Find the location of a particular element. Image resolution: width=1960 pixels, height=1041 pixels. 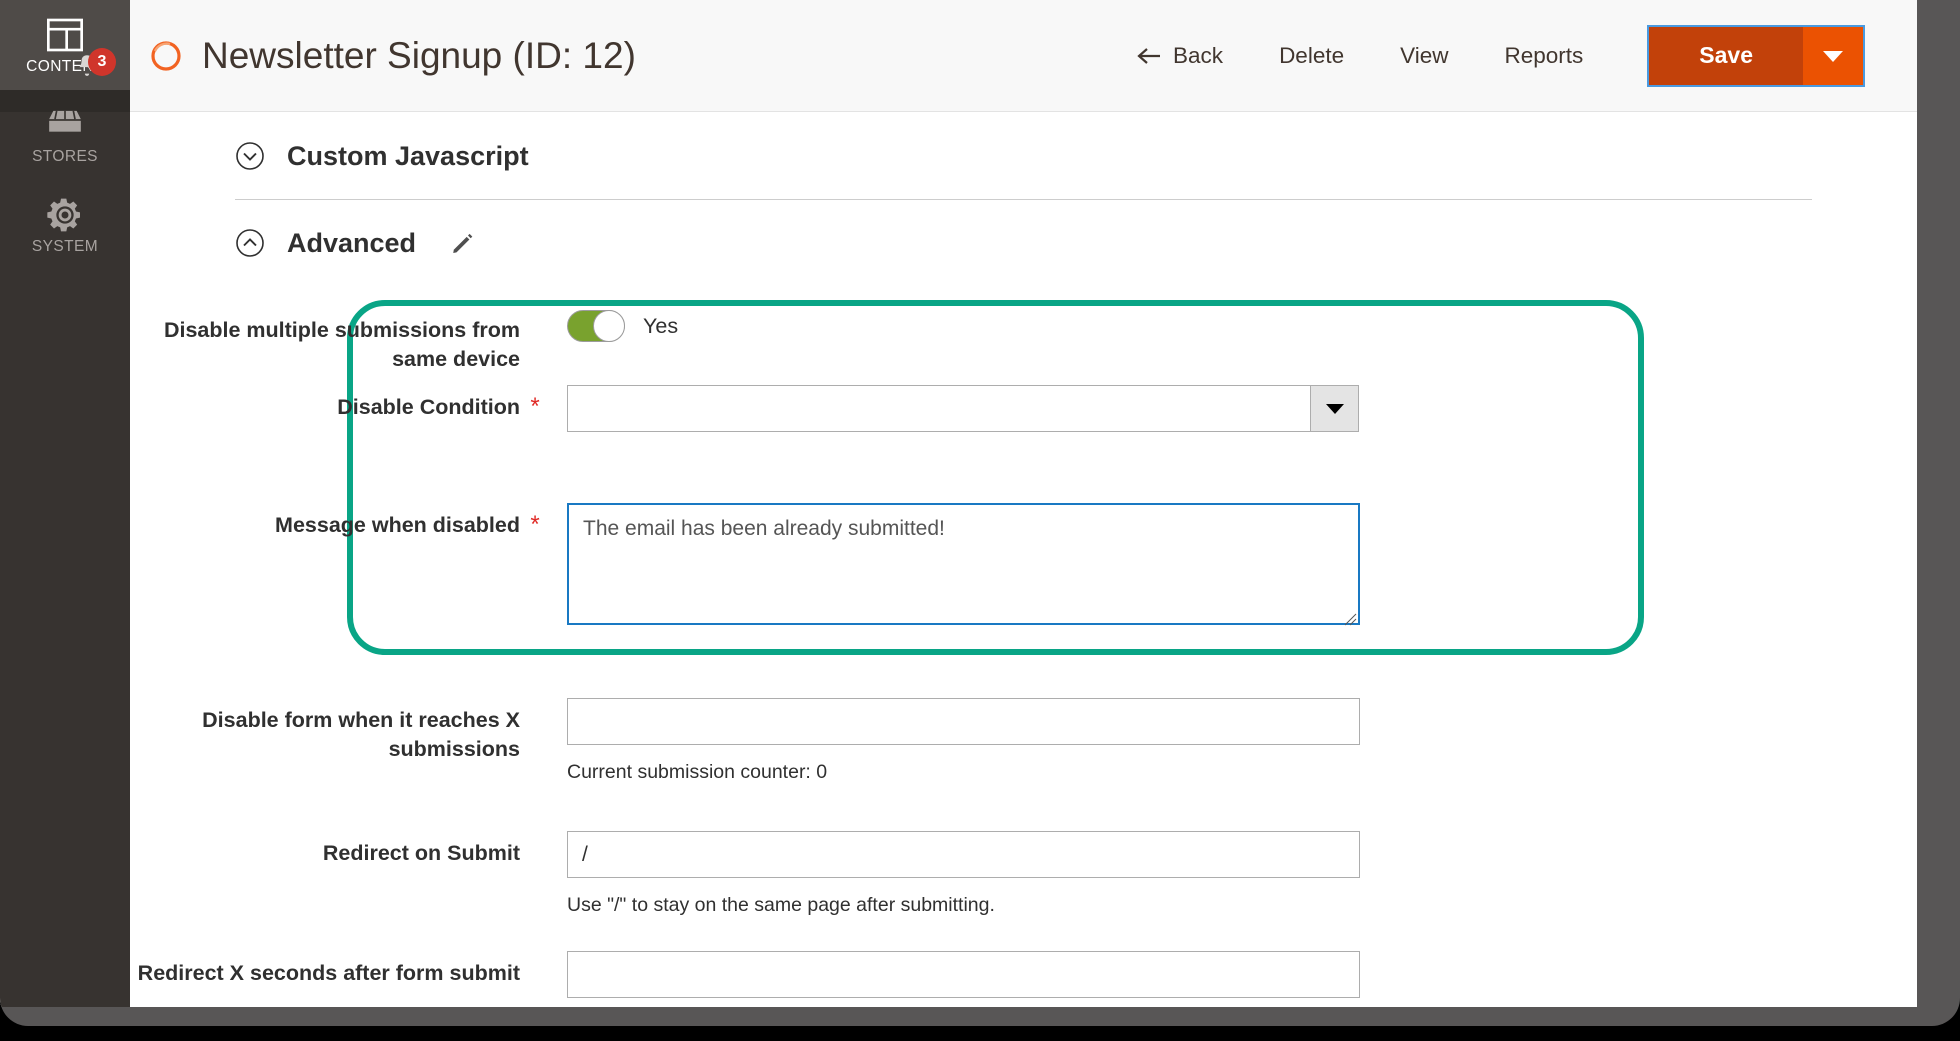

toggle-knob is located at coordinates (609, 326).